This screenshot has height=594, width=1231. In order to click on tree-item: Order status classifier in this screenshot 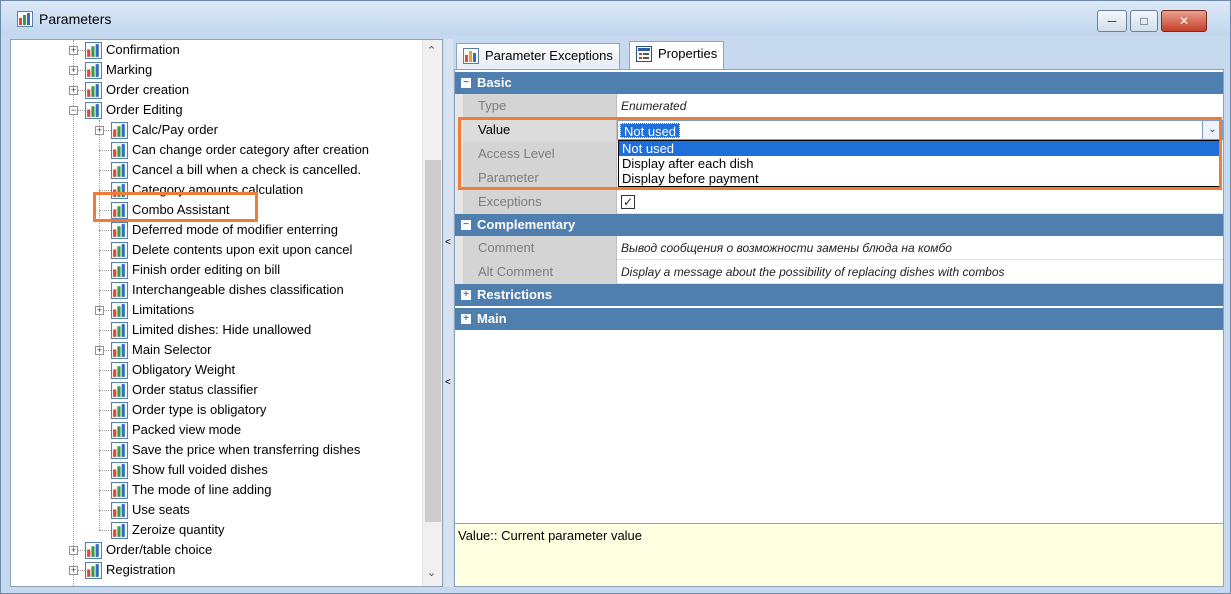, I will do `click(216, 390)`.